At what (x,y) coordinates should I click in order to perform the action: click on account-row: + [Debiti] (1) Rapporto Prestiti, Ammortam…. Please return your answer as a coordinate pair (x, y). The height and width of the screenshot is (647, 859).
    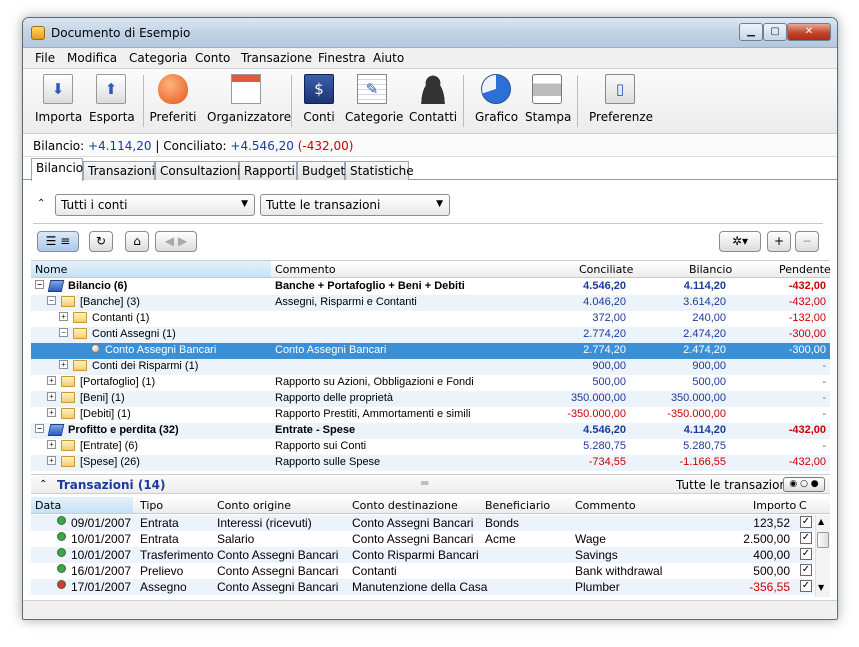
    Looking at the image, I should click on (430, 415).